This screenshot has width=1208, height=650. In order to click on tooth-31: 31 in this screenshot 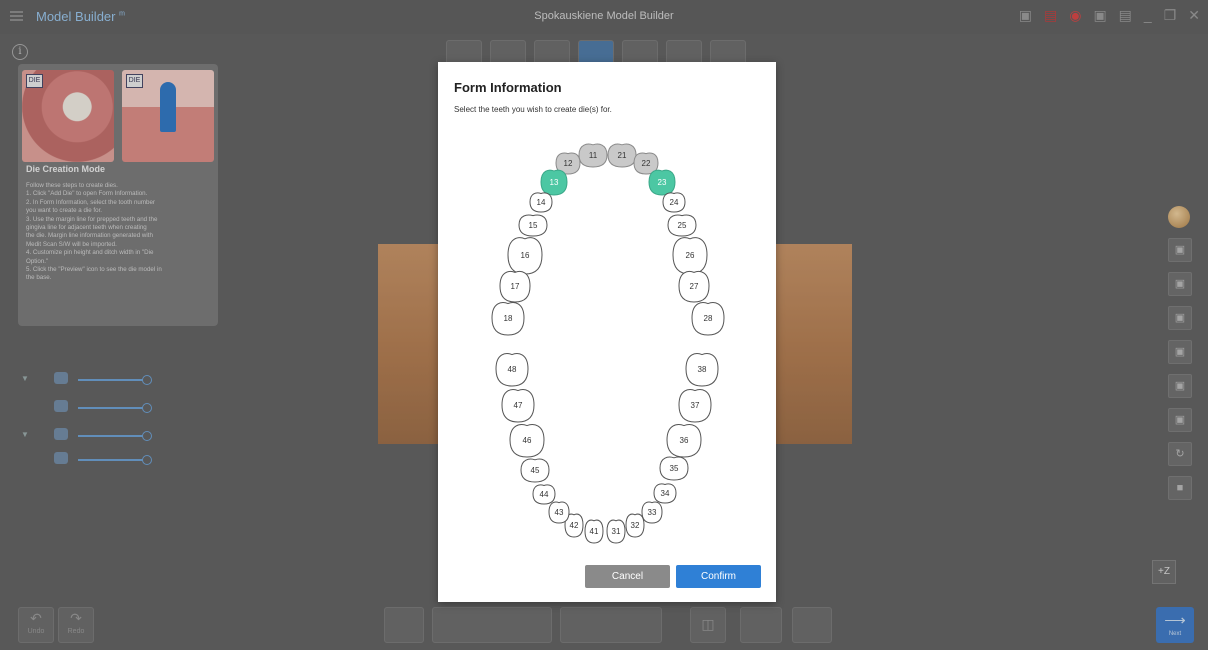, I will do `click(616, 531)`.